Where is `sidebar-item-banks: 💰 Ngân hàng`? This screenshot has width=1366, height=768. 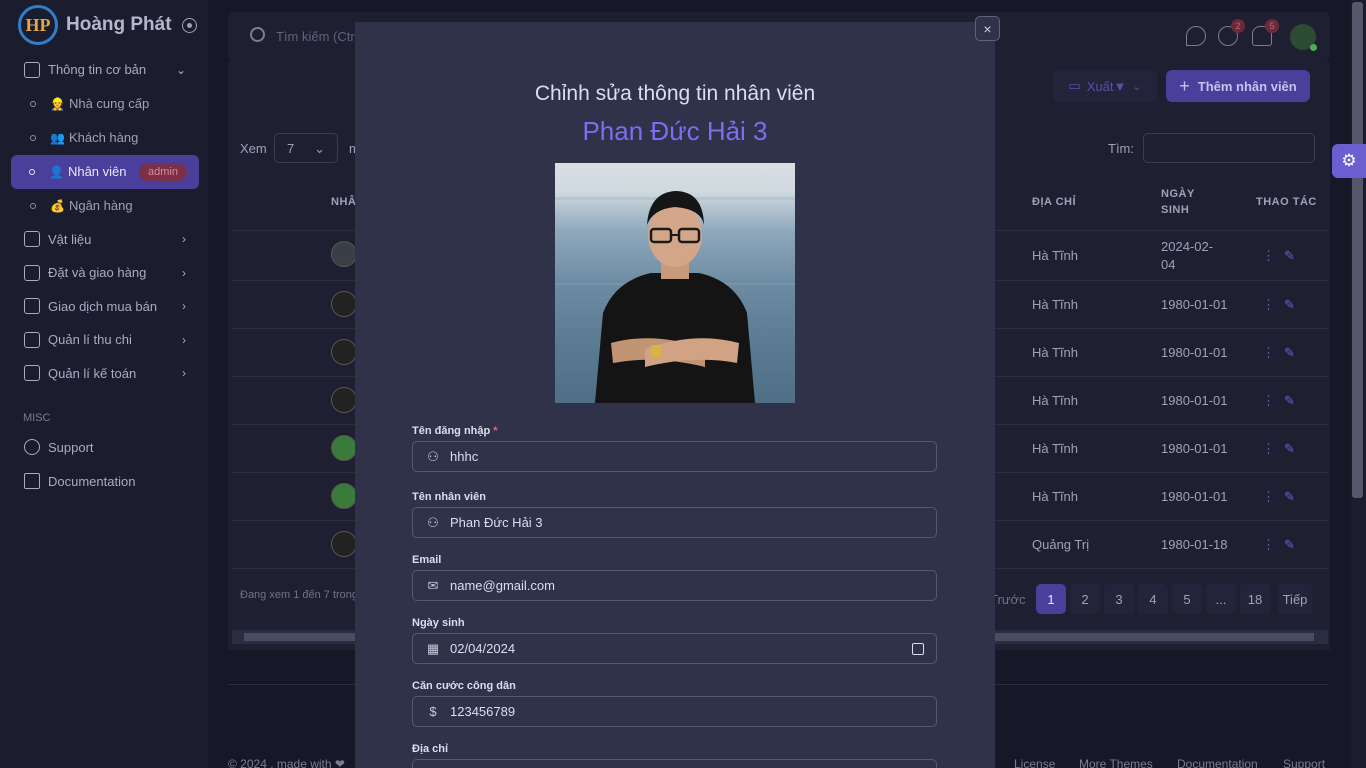
sidebar-item-banks: 💰 Ngân hàng is located at coordinates (105, 206).